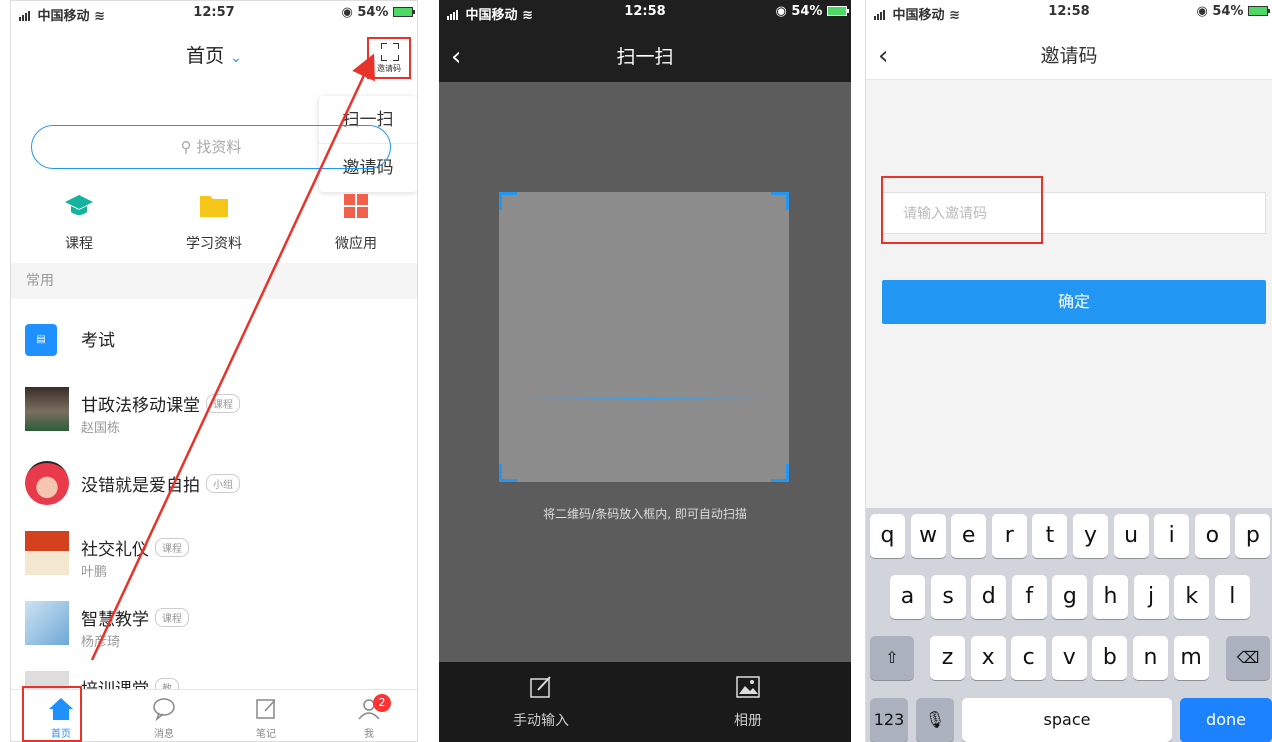 The width and height of the screenshot is (1272, 742). What do you see at coordinates (1029, 658) in the screenshot?
I see `key-c: c` at bounding box center [1029, 658].